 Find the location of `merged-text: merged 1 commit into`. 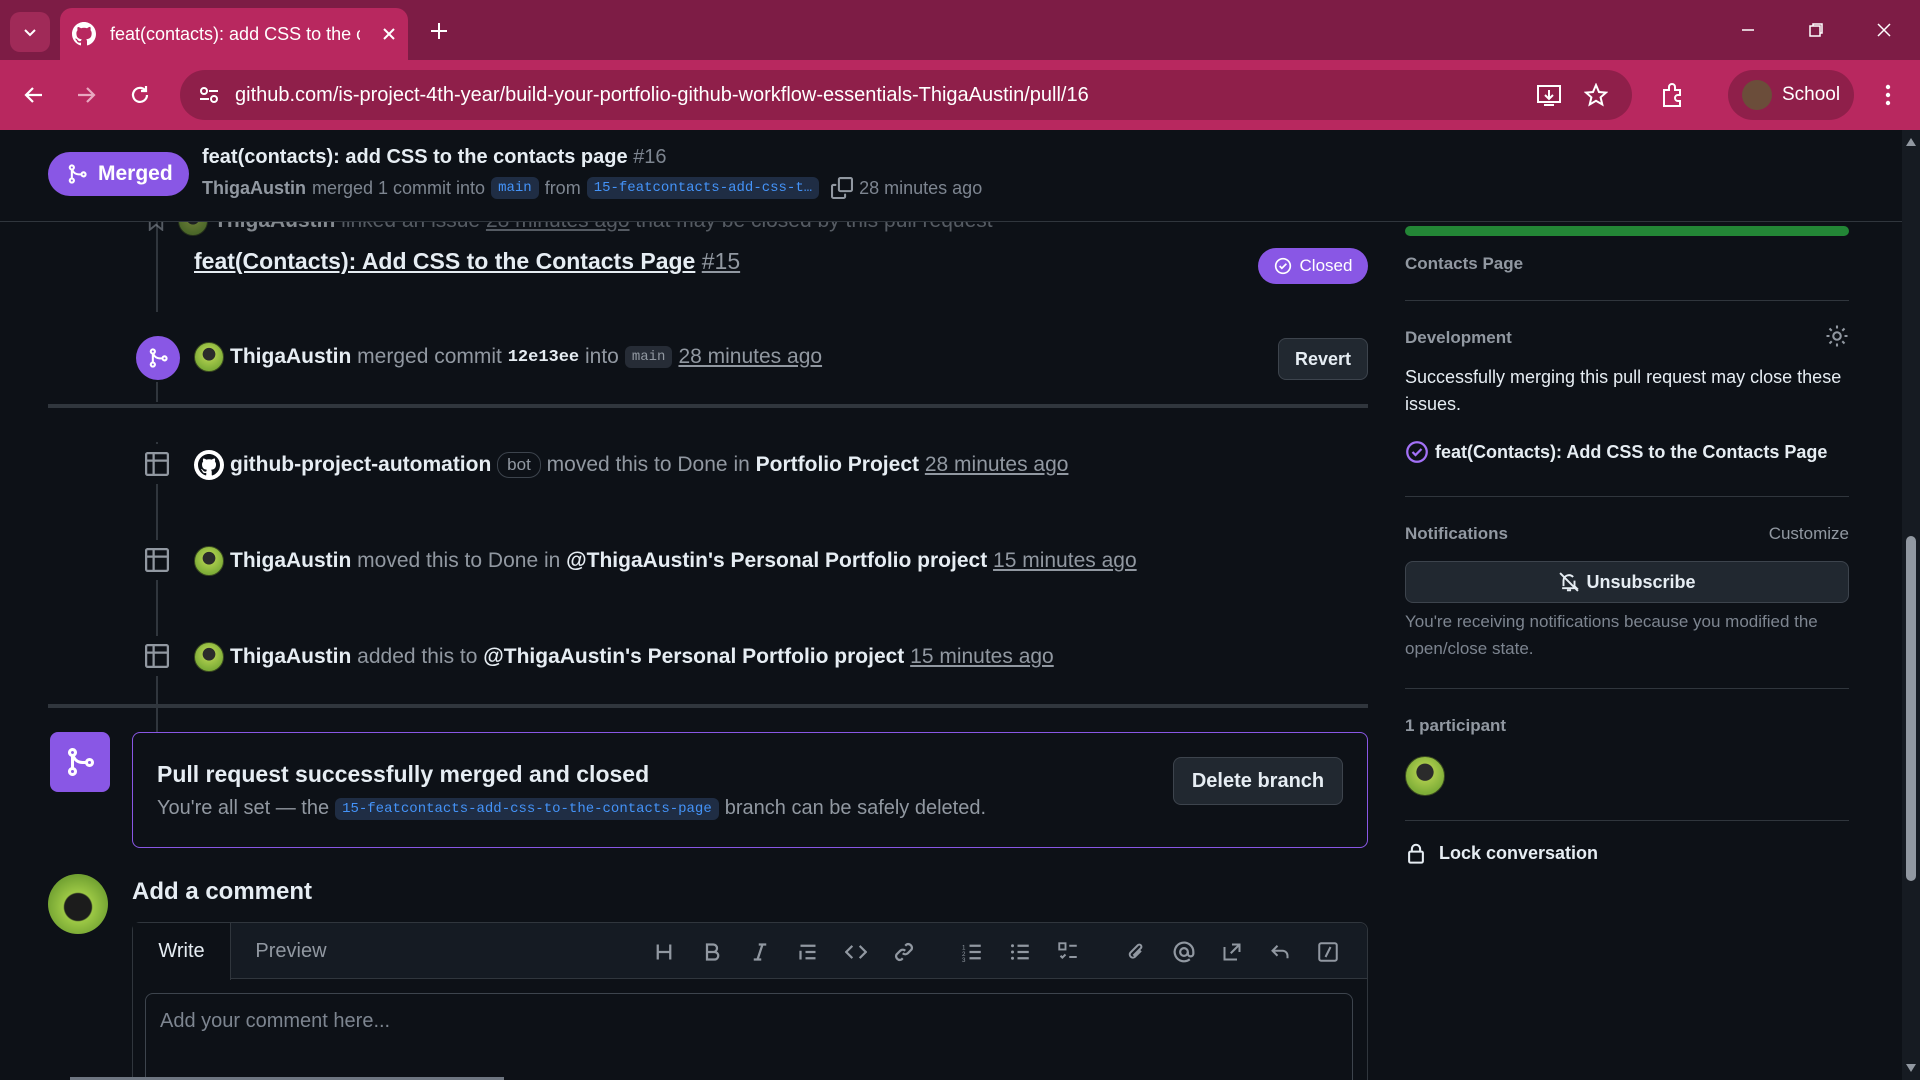

merged-text: merged 1 commit into is located at coordinates (399, 187).